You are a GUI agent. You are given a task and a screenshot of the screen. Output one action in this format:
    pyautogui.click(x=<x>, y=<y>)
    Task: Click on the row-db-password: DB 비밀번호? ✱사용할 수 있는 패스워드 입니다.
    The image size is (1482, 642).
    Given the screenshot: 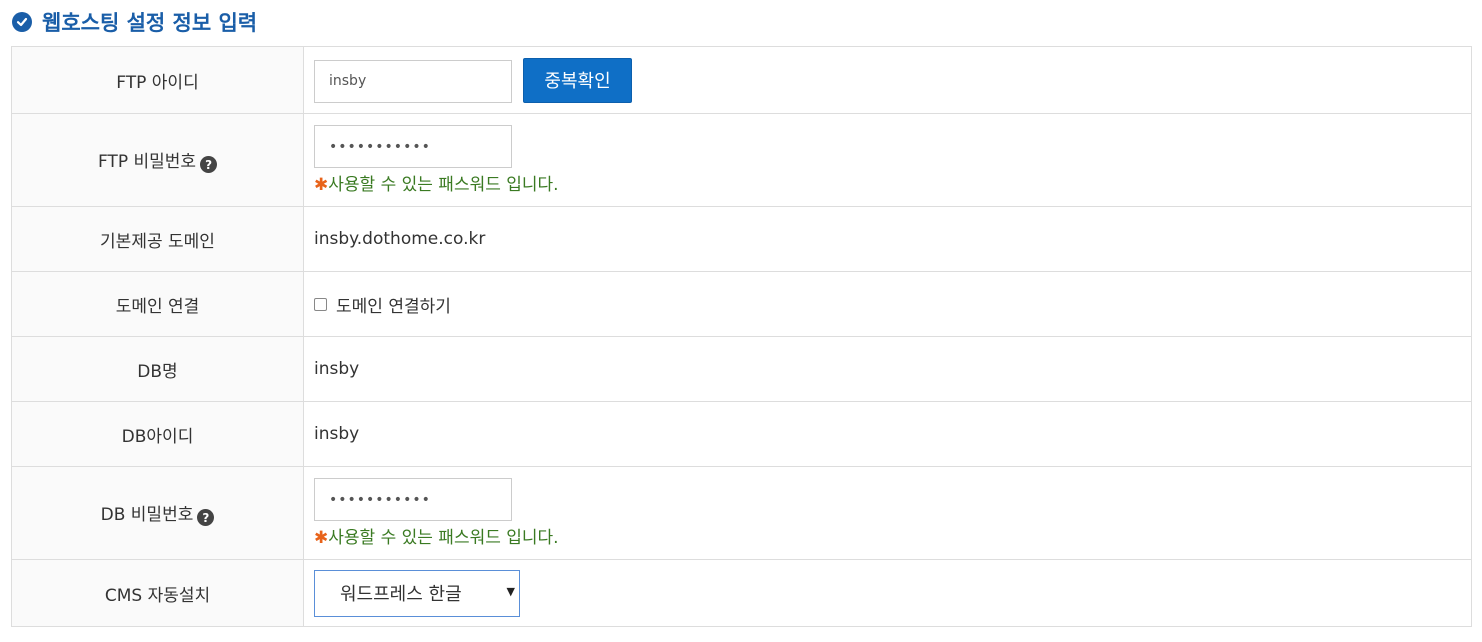 What is the action you would take?
    pyautogui.click(x=741, y=513)
    